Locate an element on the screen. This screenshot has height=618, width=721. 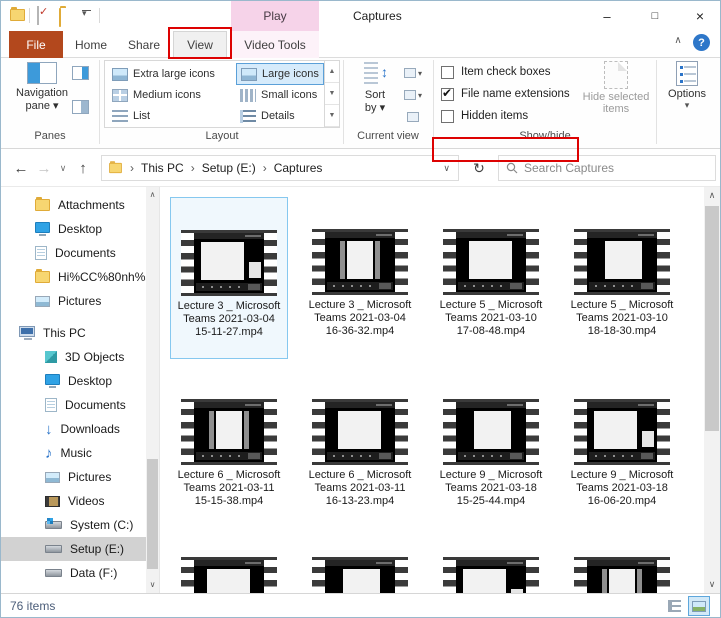
sidebar-item-data-f-: Data (F:) is located at coordinates (74, 573).